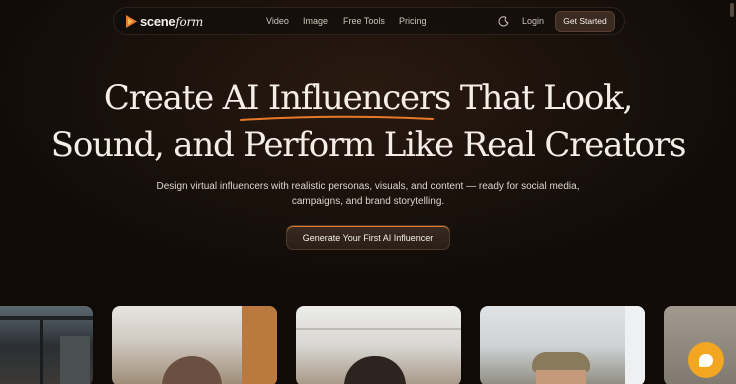  I want to click on chat-icon, so click(706, 360).